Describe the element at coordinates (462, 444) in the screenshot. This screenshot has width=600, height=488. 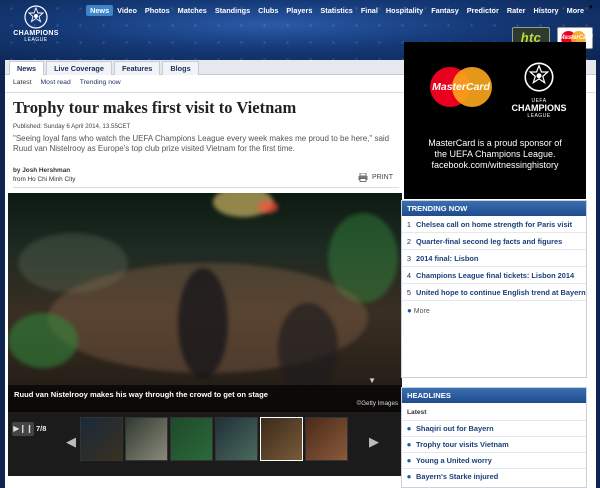
I see `headline-title: Trophy tour visits Vietnam` at that location.